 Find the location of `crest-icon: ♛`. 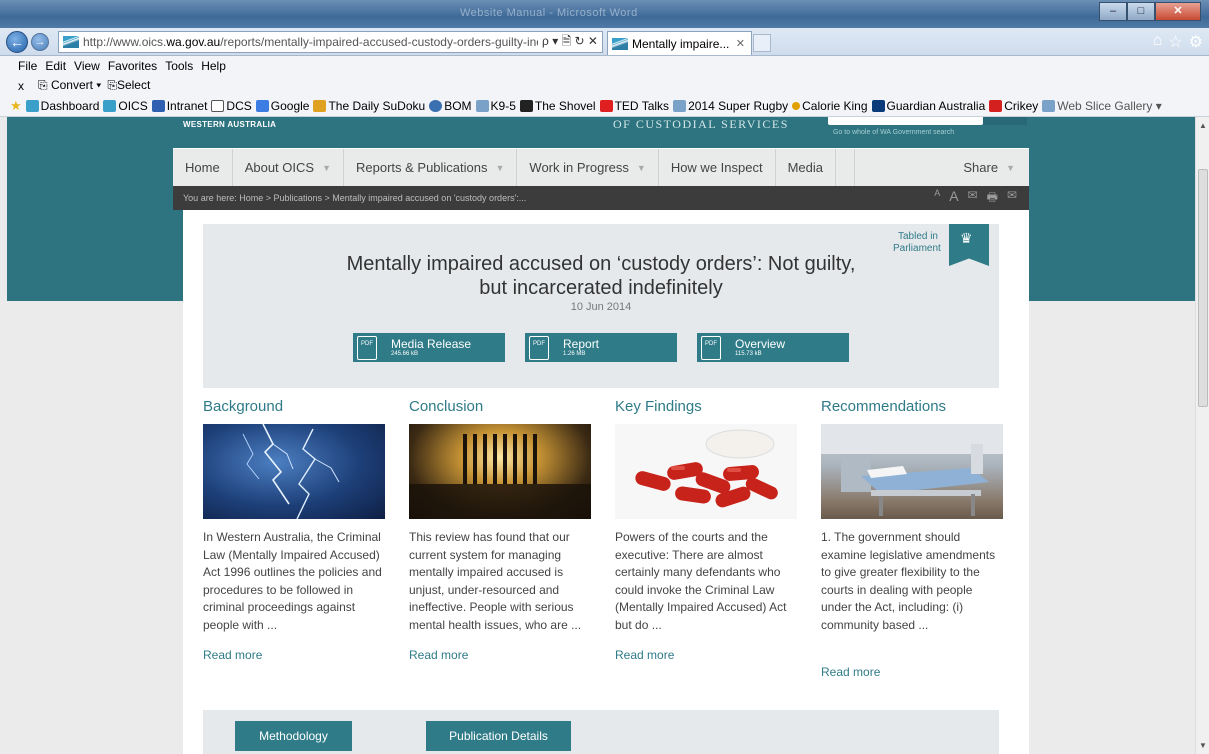

crest-icon: ♛ is located at coordinates (966, 238).